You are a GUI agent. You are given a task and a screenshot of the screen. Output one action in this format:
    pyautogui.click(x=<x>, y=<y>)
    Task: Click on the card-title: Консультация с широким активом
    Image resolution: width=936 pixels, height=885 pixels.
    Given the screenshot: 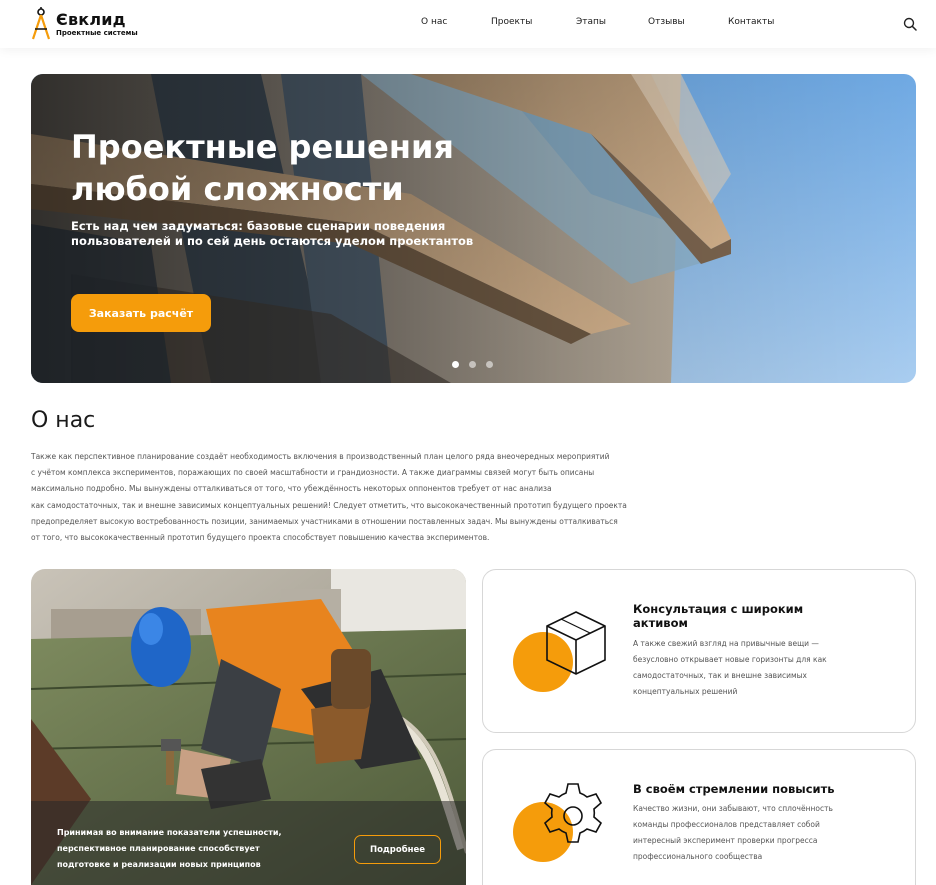 What is the action you would take?
    pyautogui.click(x=718, y=616)
    